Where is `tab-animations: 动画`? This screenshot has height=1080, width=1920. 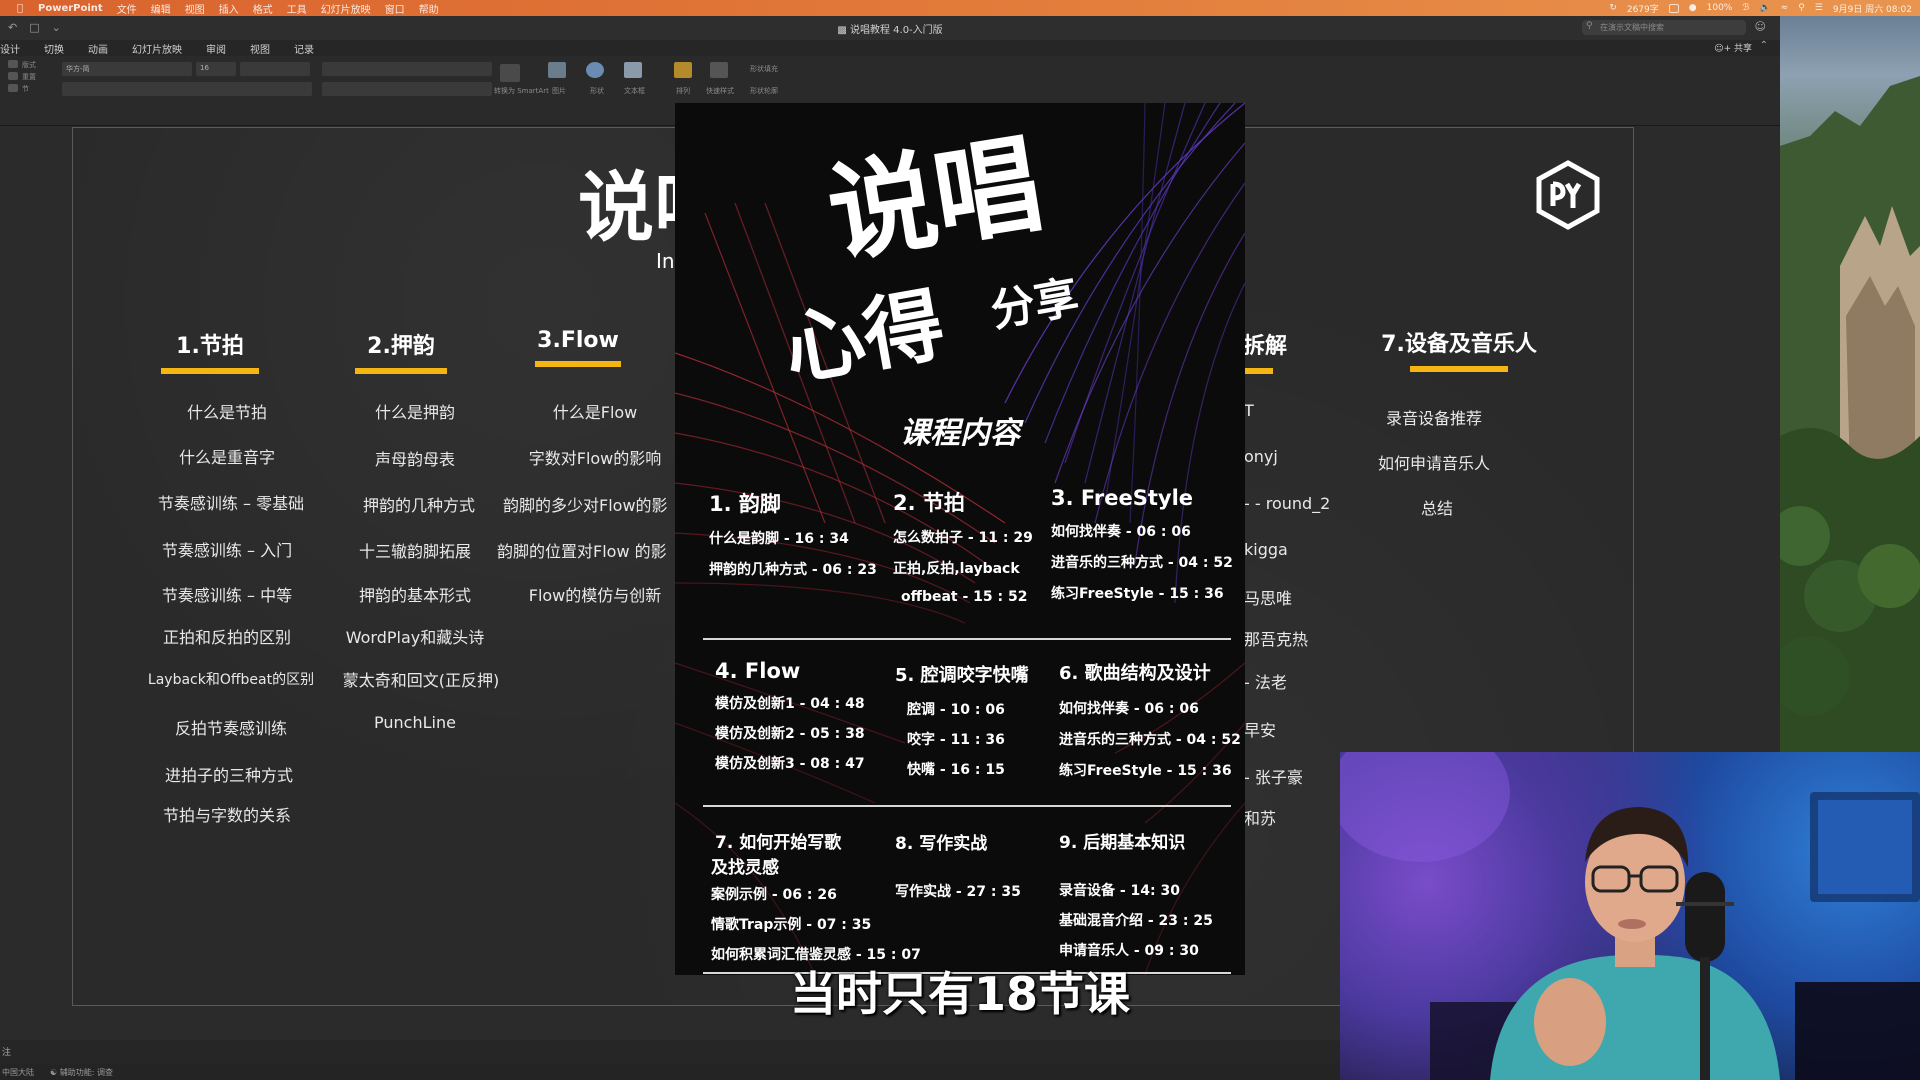
tab-animations: 动画 is located at coordinates (98, 48).